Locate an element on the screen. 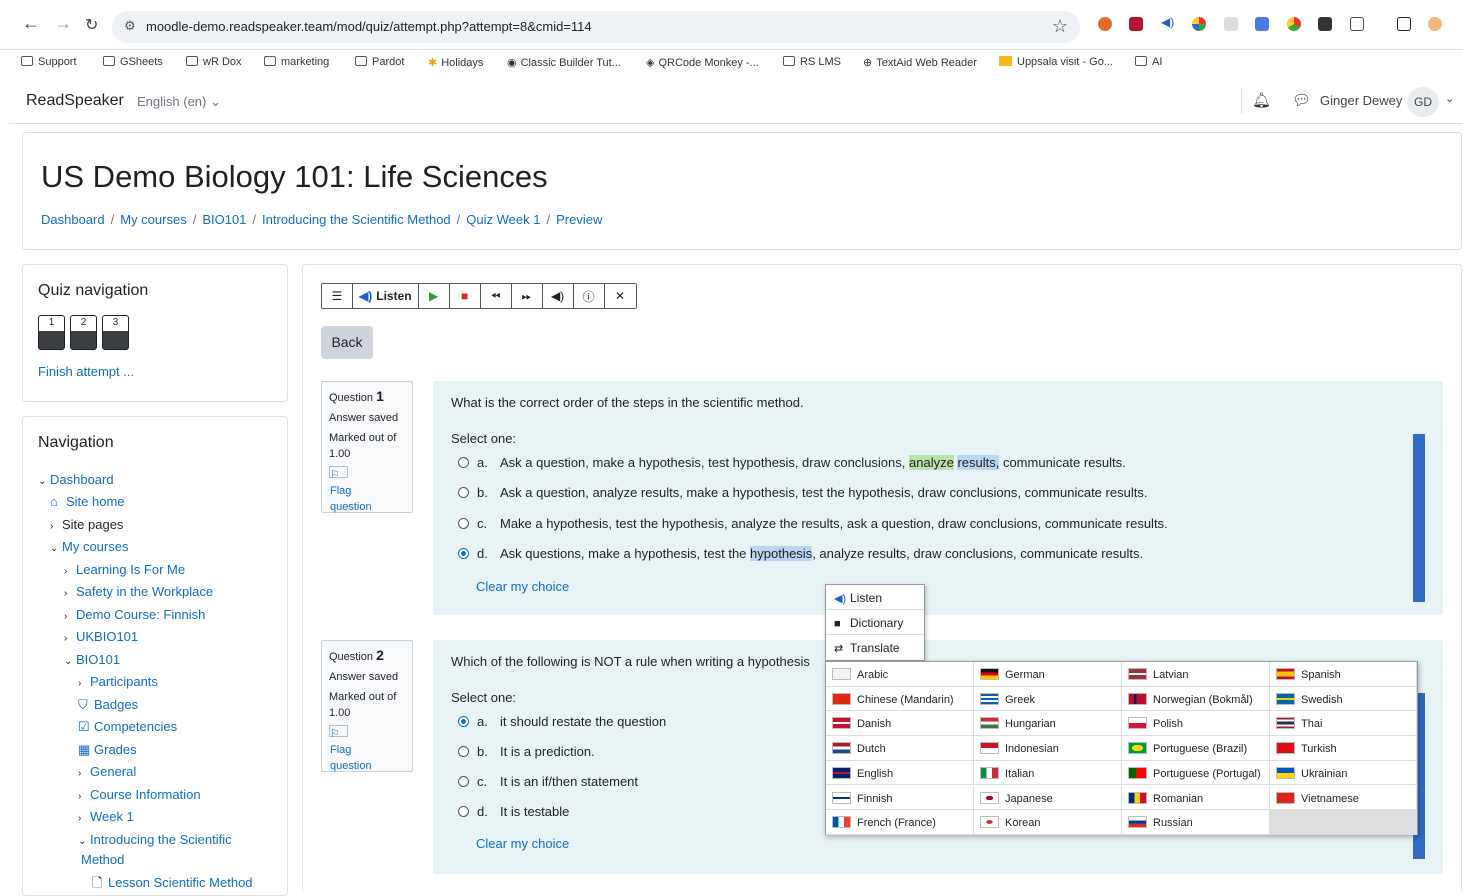  q2-option-b: b. It is a prediction. is located at coordinates (526, 751).